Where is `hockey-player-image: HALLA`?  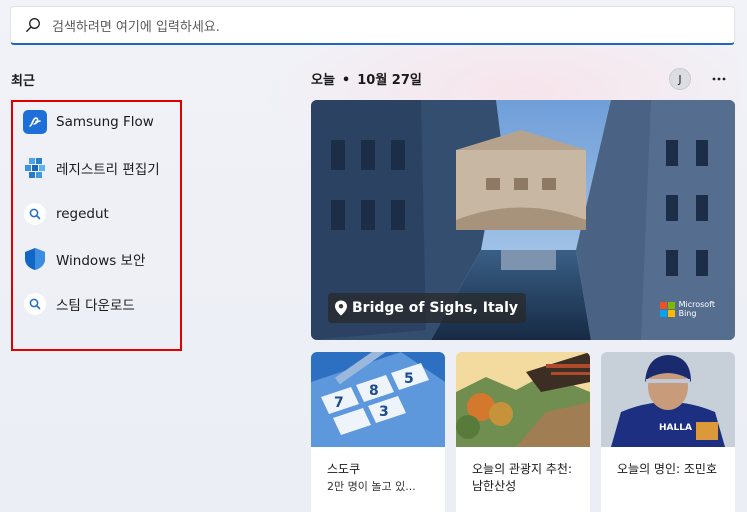 hockey-player-image: HALLA is located at coordinates (668, 399).